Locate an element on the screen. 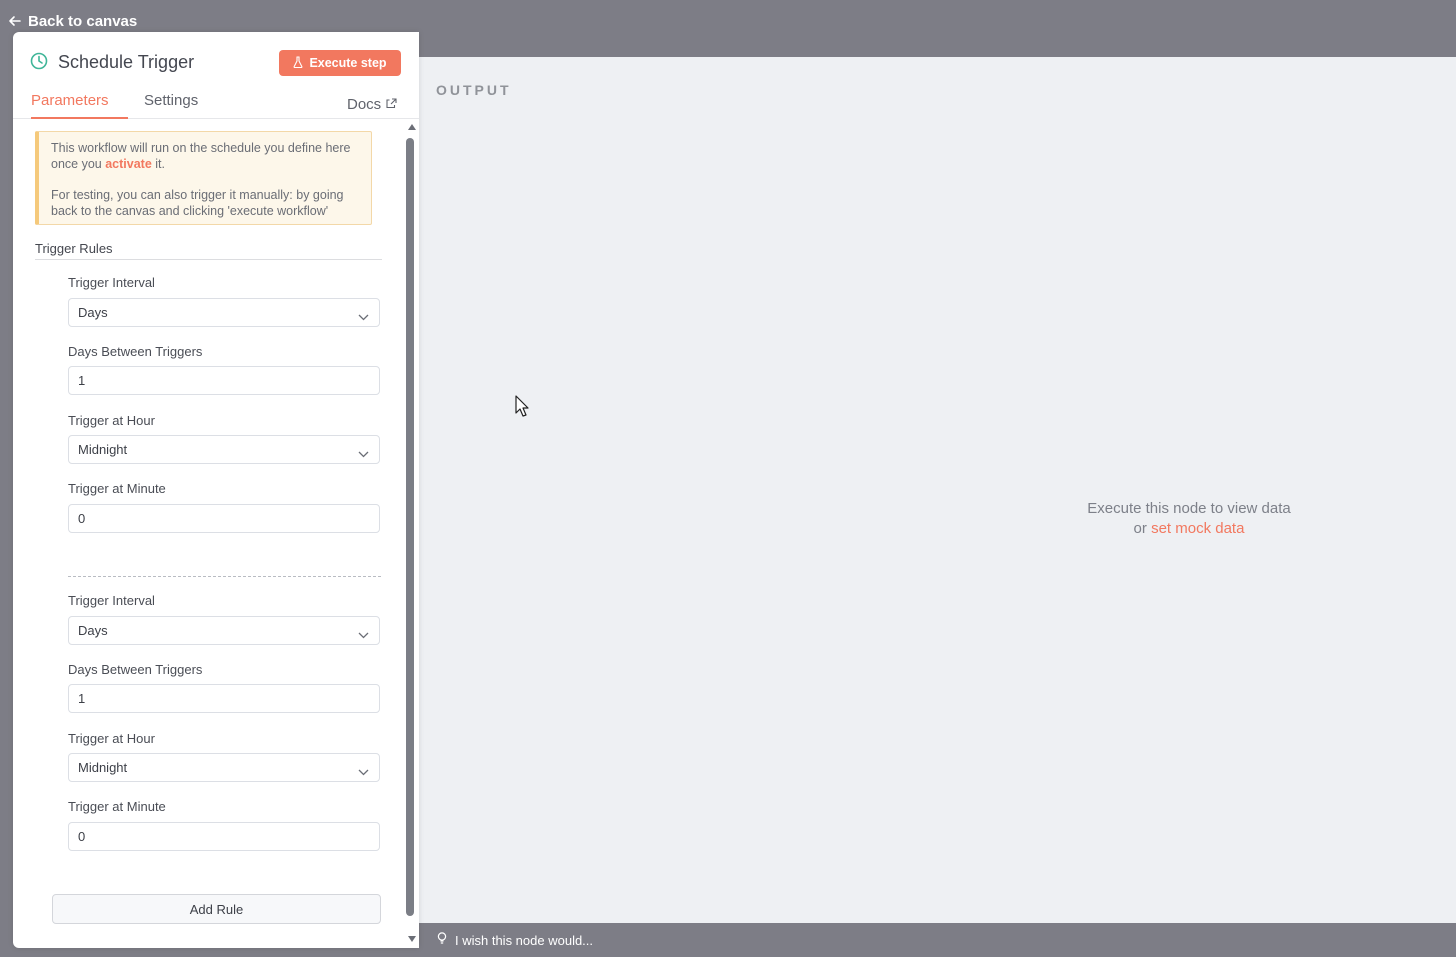 This screenshot has width=1456, height=957. output-empty-or: or is located at coordinates (1142, 528).